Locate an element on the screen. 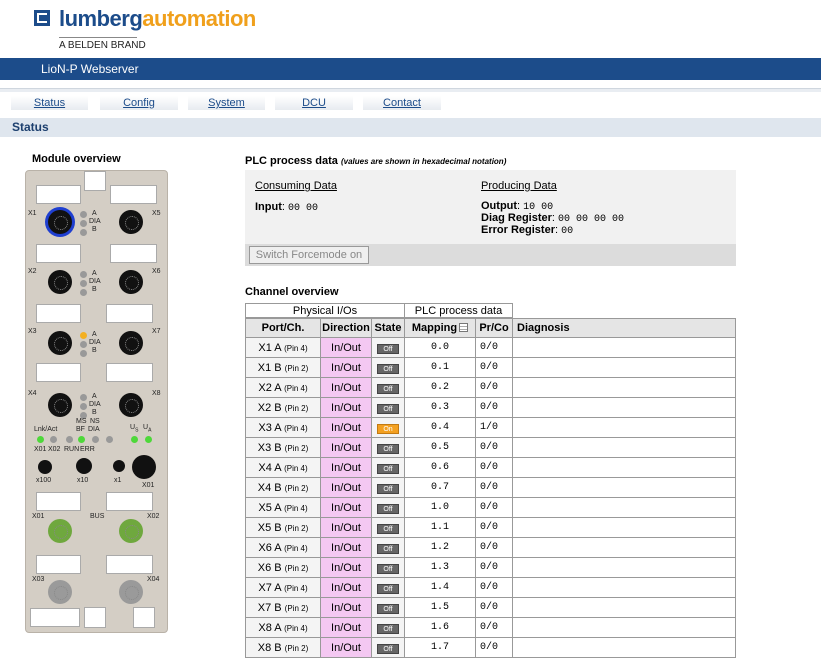 The width and height of the screenshot is (821, 661). group-plc-process-data: PLC process data is located at coordinates (458, 310).